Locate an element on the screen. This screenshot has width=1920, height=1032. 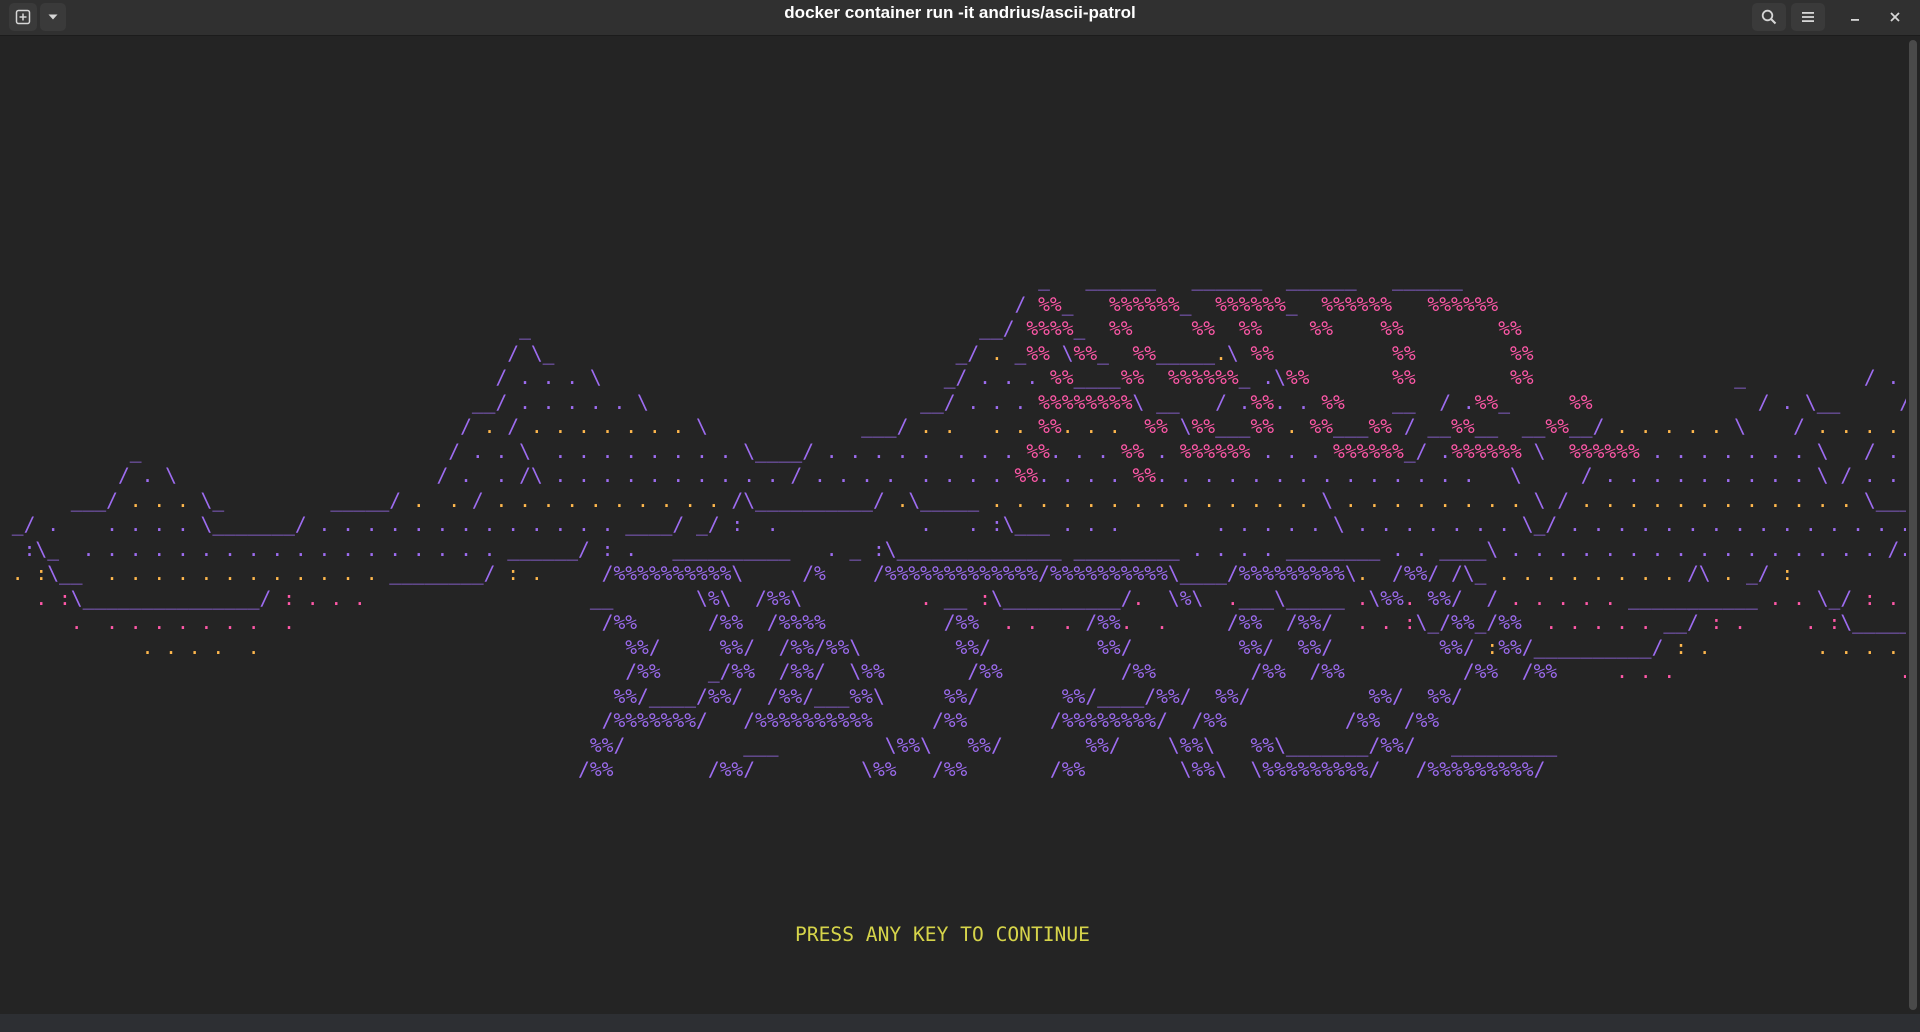
ascii-logo-line: _ ______ ______ ______ ______ is located at coordinates (1250, 279).